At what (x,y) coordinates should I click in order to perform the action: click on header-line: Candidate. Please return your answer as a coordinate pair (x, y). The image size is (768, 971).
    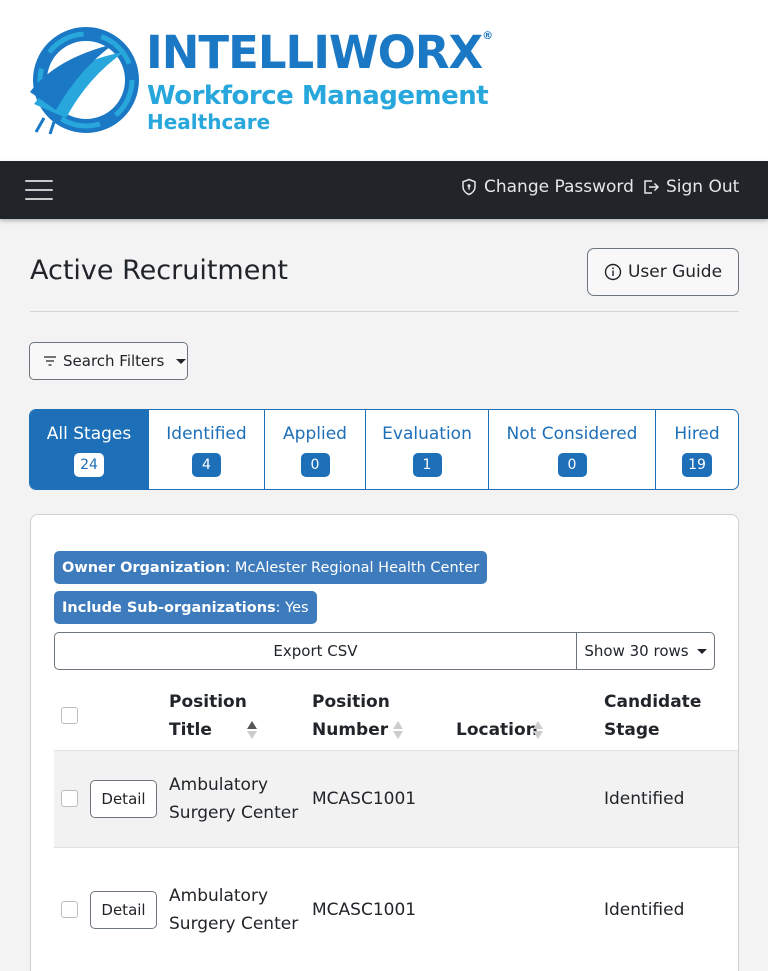
    Looking at the image, I should click on (653, 702).